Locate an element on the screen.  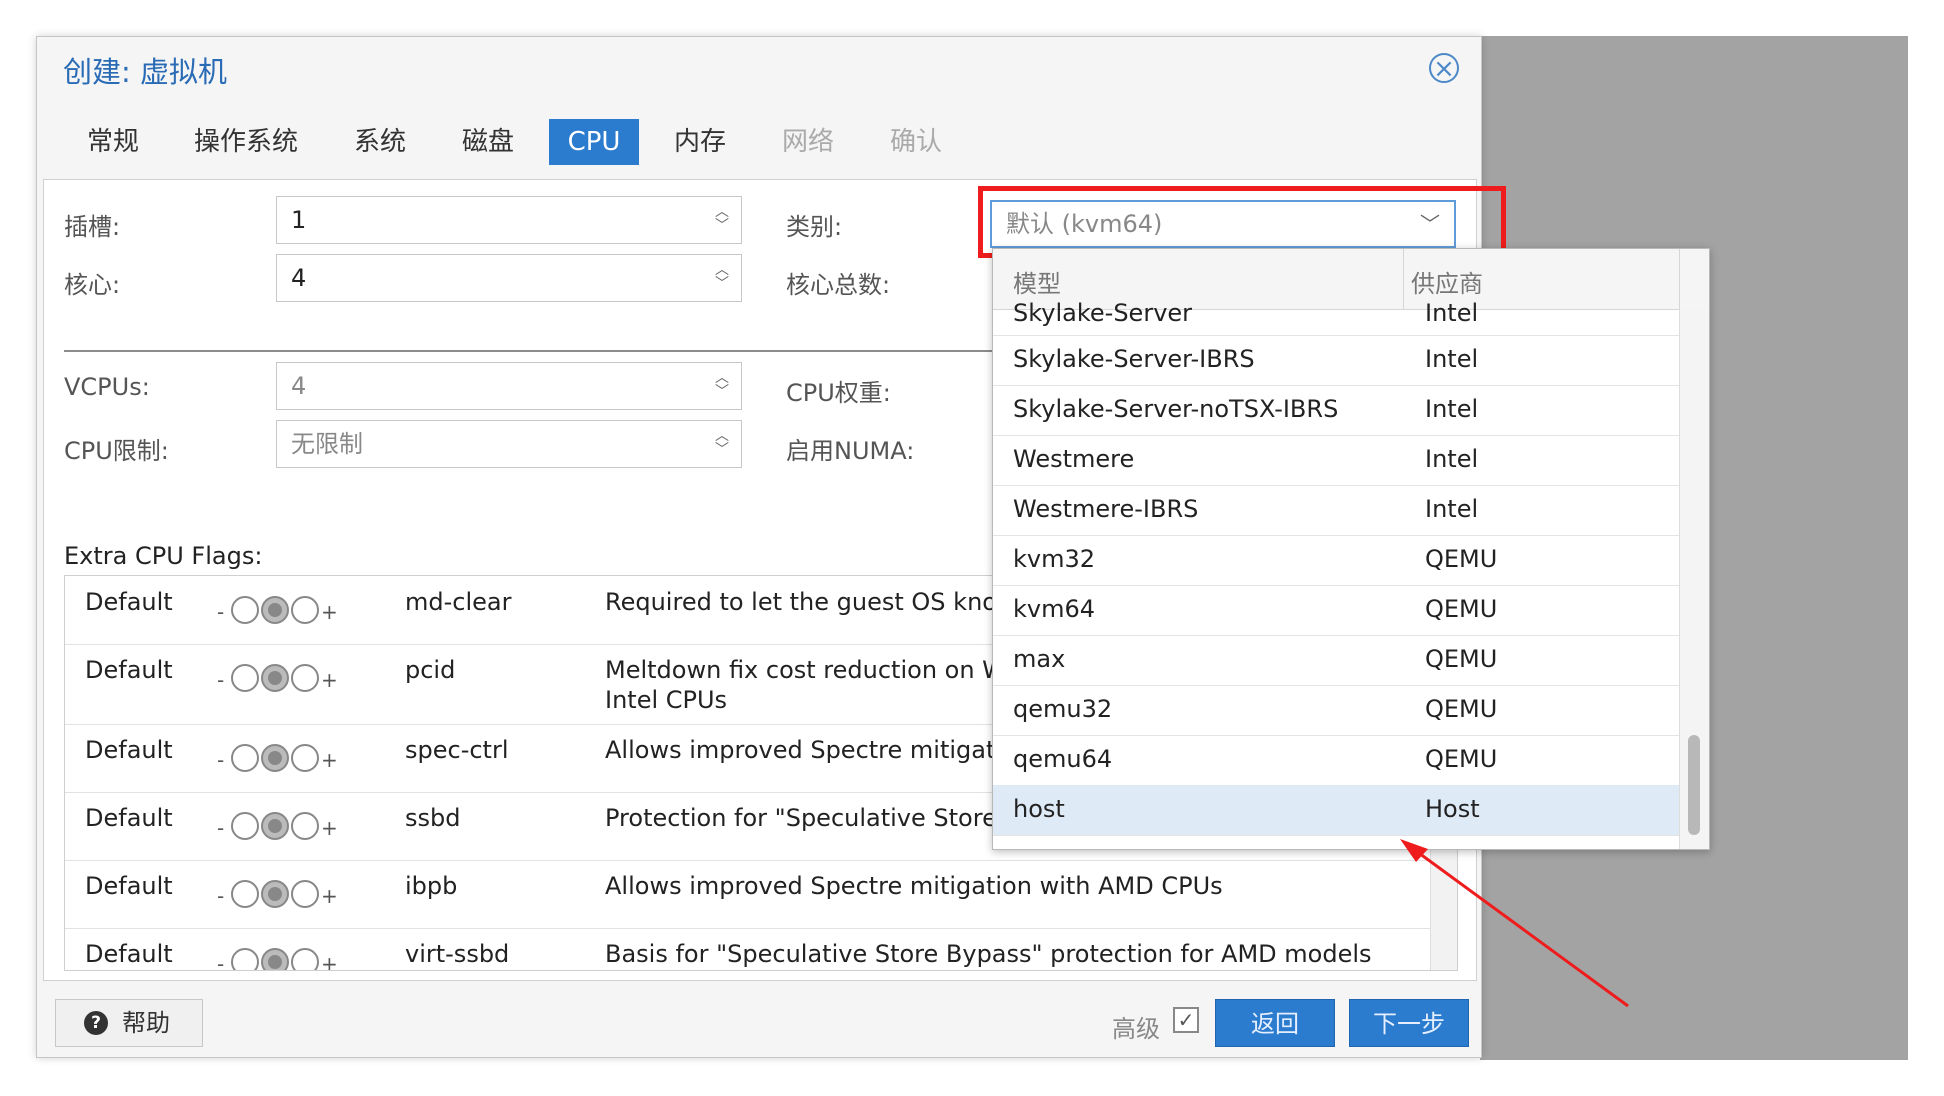
tab-system: 系统 is located at coordinates (380, 142).